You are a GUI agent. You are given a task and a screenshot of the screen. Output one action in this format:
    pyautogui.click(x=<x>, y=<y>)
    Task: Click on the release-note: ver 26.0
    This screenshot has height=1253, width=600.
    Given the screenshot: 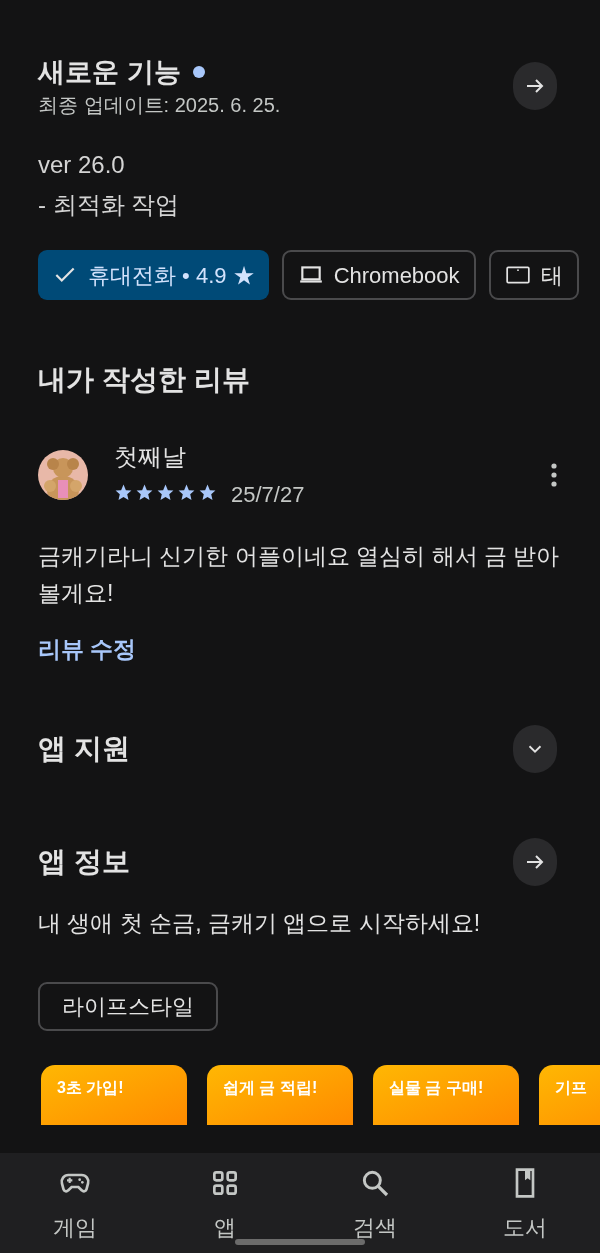 What is the action you would take?
    pyautogui.click(x=82, y=165)
    